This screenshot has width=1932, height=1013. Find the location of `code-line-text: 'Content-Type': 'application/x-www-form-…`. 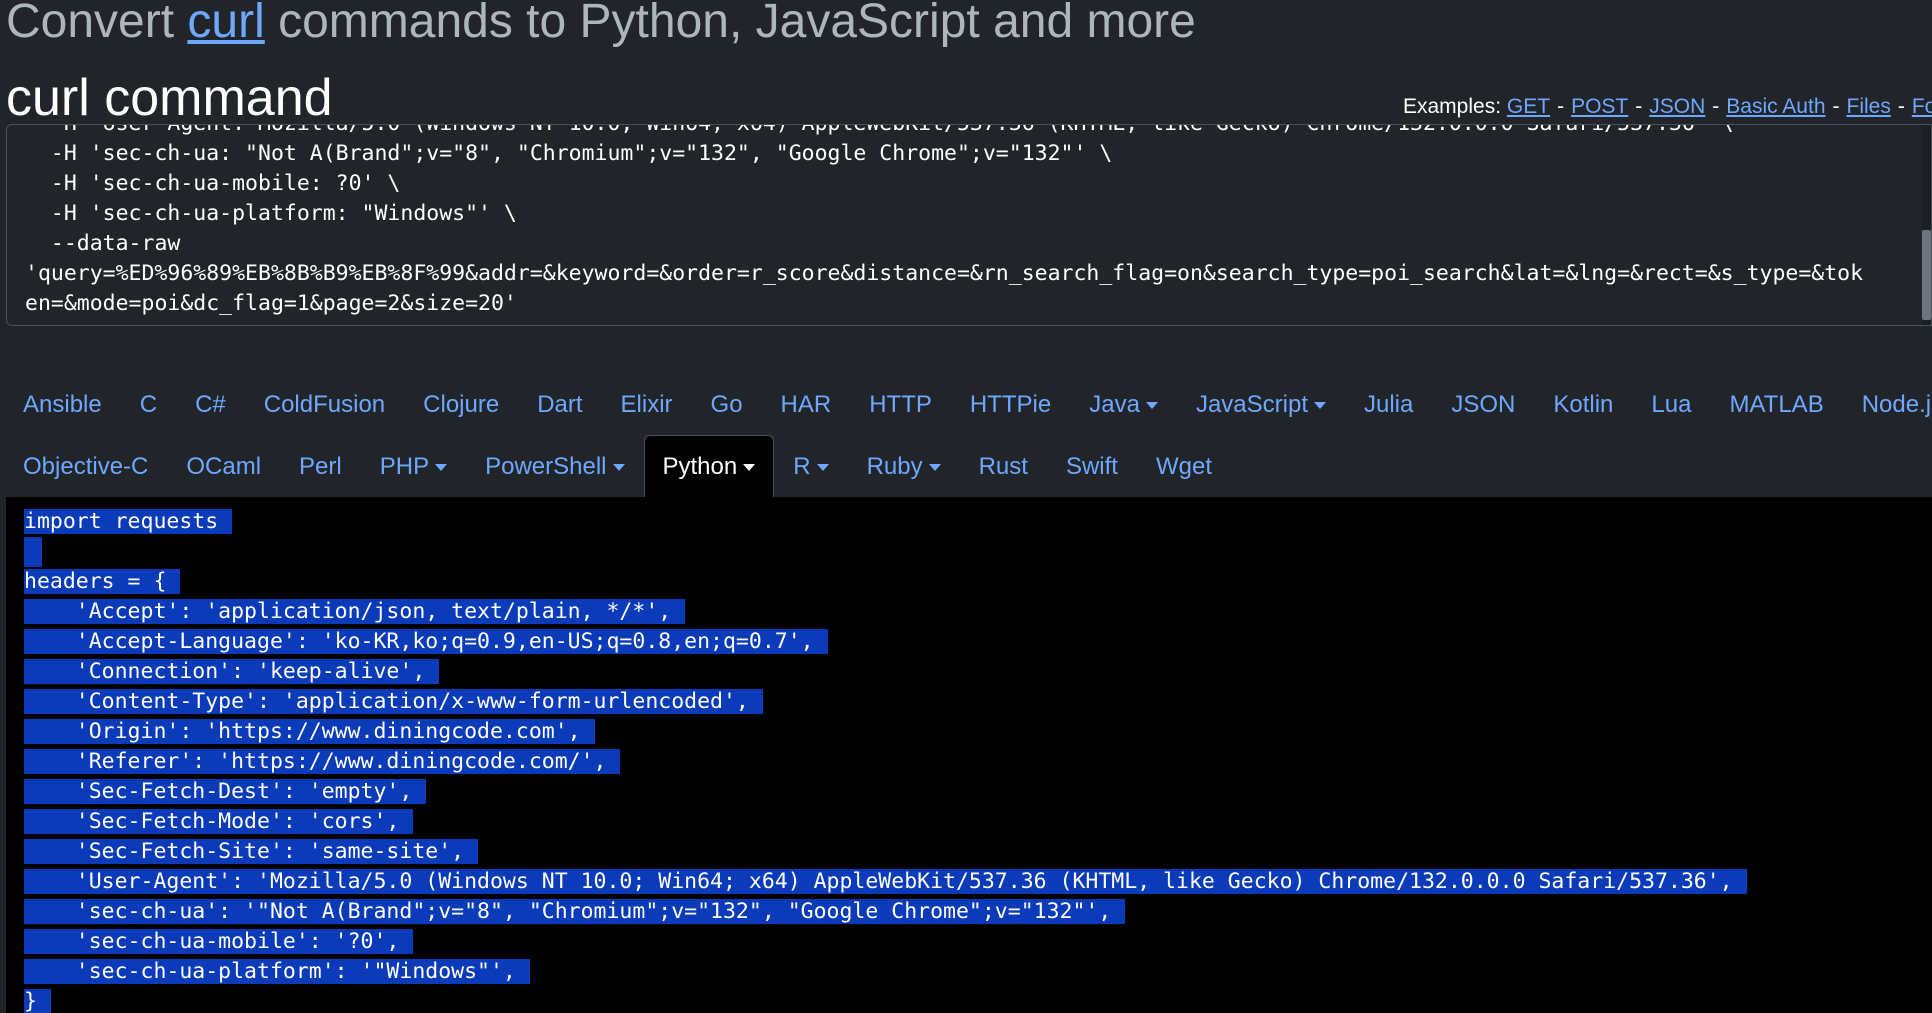

code-line-text: 'Content-Type': 'application/x-www-form-… is located at coordinates (393, 701).